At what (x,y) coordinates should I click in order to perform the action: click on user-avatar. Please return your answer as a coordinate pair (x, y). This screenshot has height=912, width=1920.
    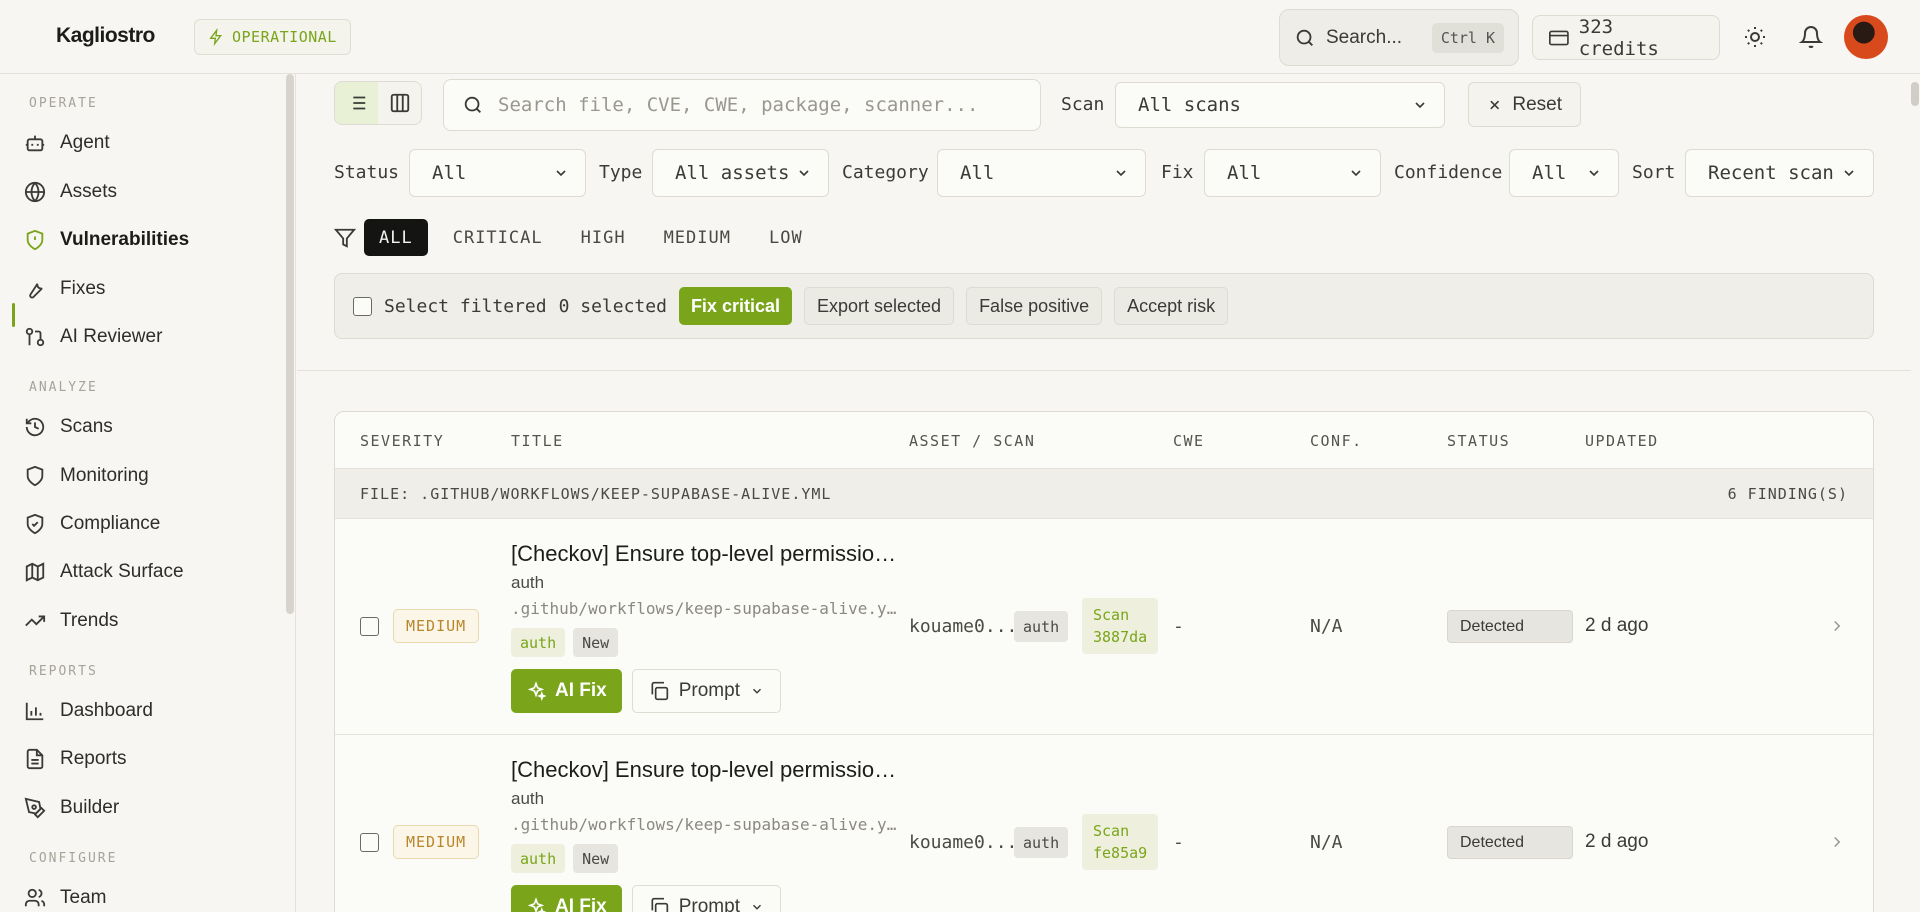
    Looking at the image, I should click on (1866, 37).